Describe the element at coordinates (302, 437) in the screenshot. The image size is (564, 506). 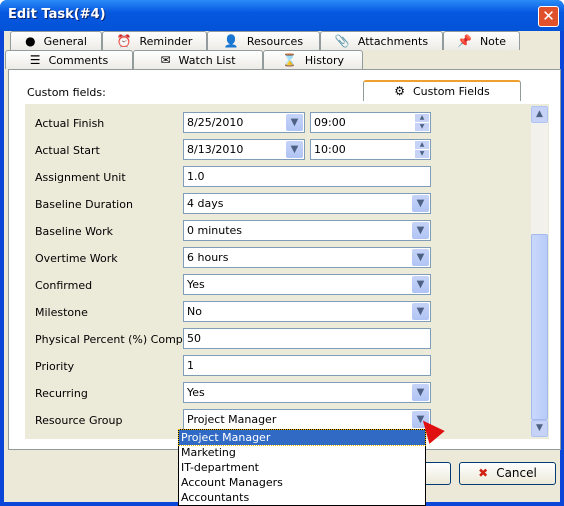
I see `dropdown-option: Project Manager` at that location.